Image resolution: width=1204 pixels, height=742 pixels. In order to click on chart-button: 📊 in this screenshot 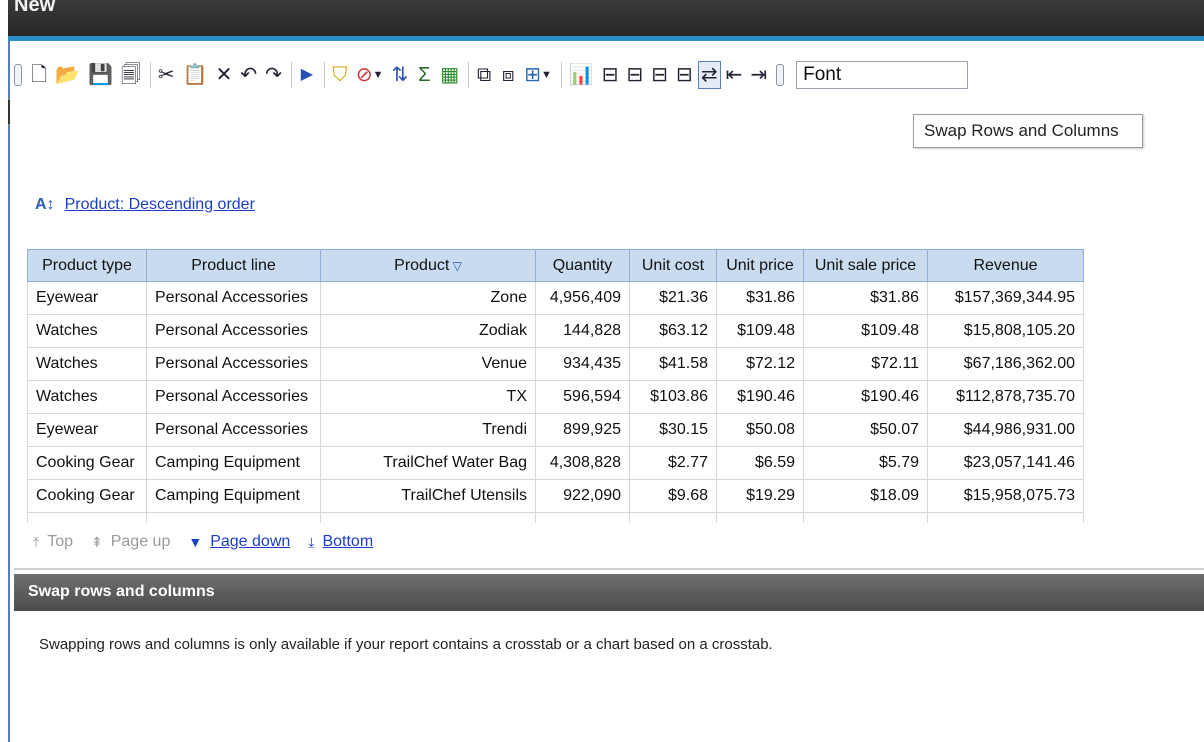, I will do `click(581, 75)`.